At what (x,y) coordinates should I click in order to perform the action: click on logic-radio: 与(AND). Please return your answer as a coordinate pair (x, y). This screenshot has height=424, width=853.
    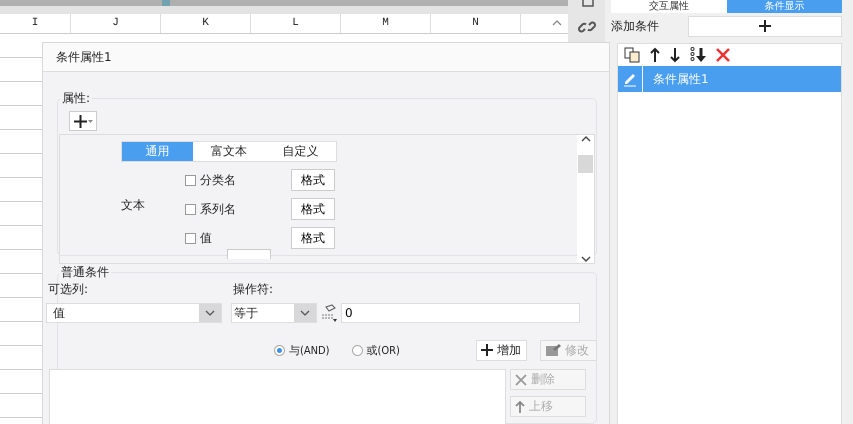
    Looking at the image, I should click on (302, 350).